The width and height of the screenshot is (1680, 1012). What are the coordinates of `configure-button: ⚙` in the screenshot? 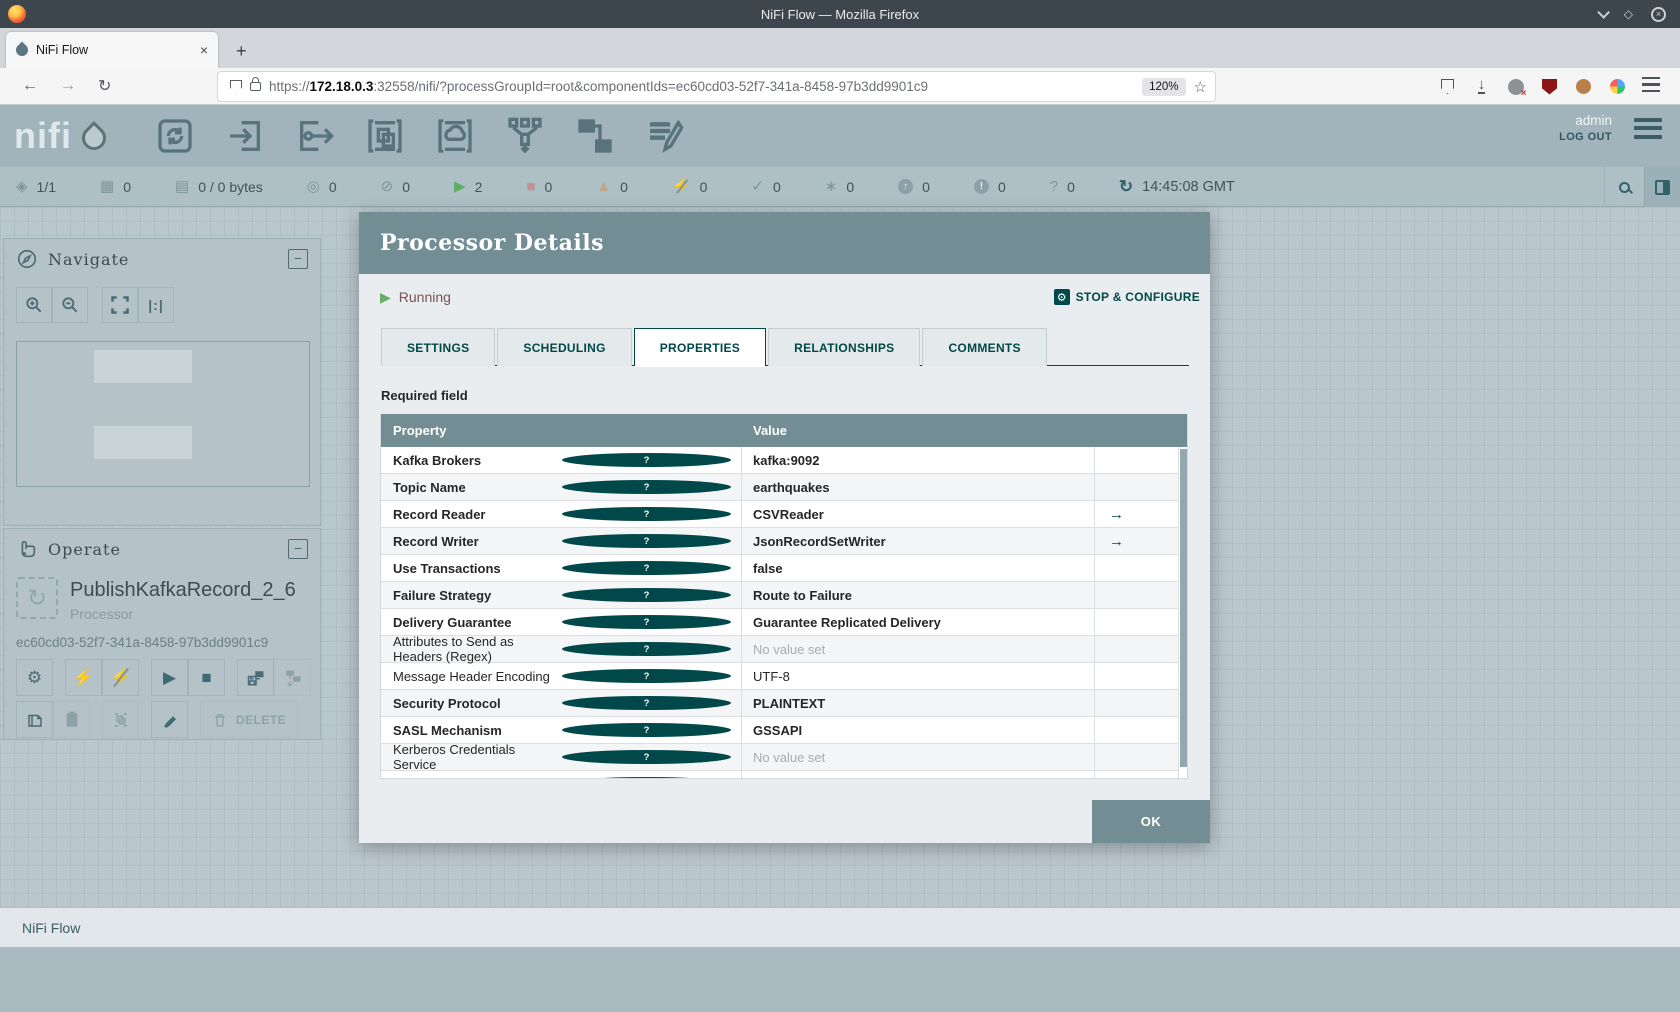 It's located at (34, 677).